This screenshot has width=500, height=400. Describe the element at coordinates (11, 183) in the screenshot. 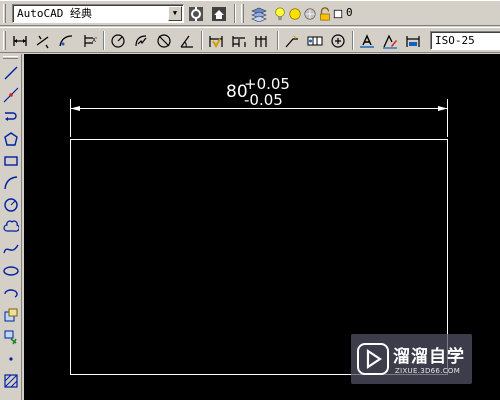

I see `arc-icon` at that location.